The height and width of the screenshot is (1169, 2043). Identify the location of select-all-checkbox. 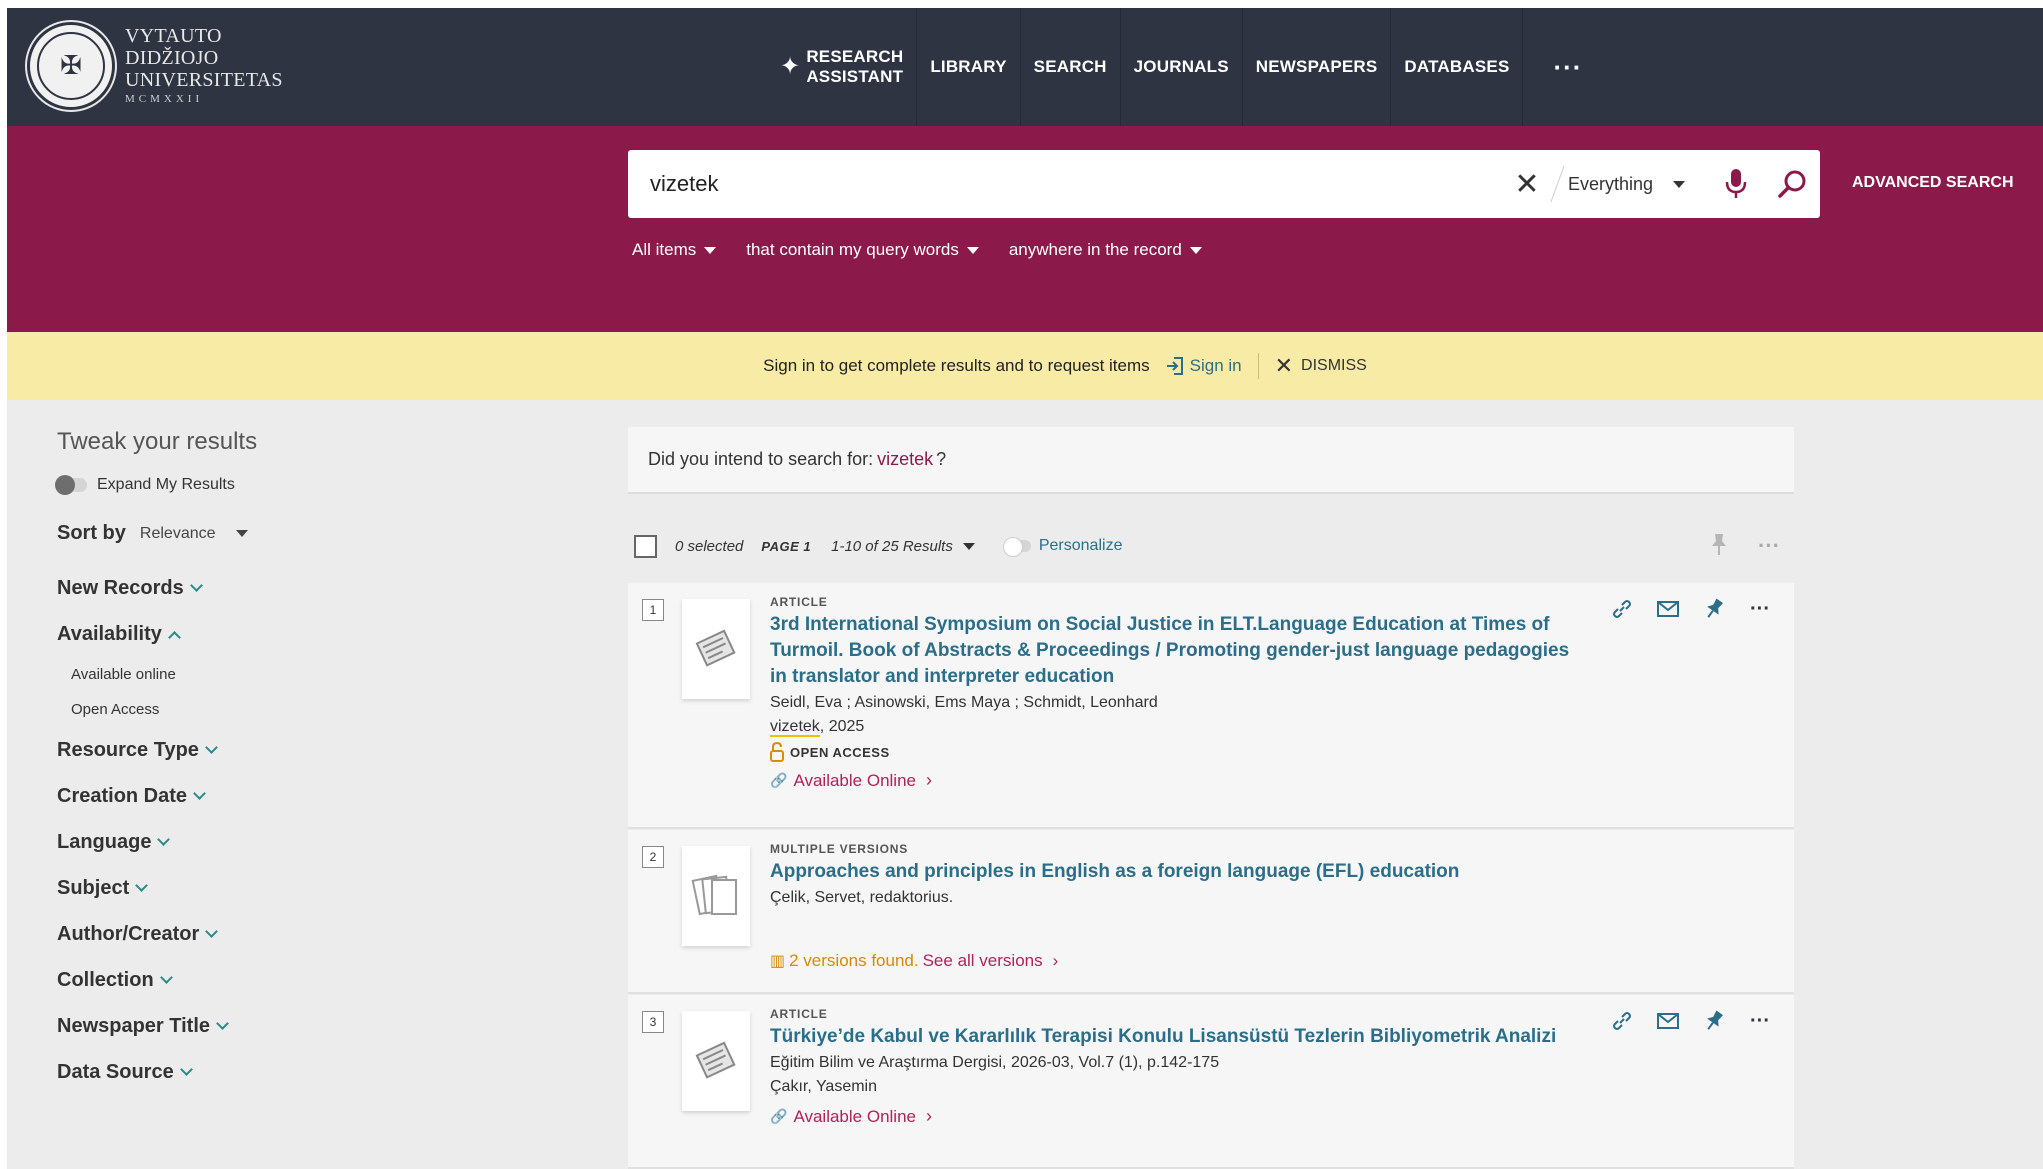
(645, 546).